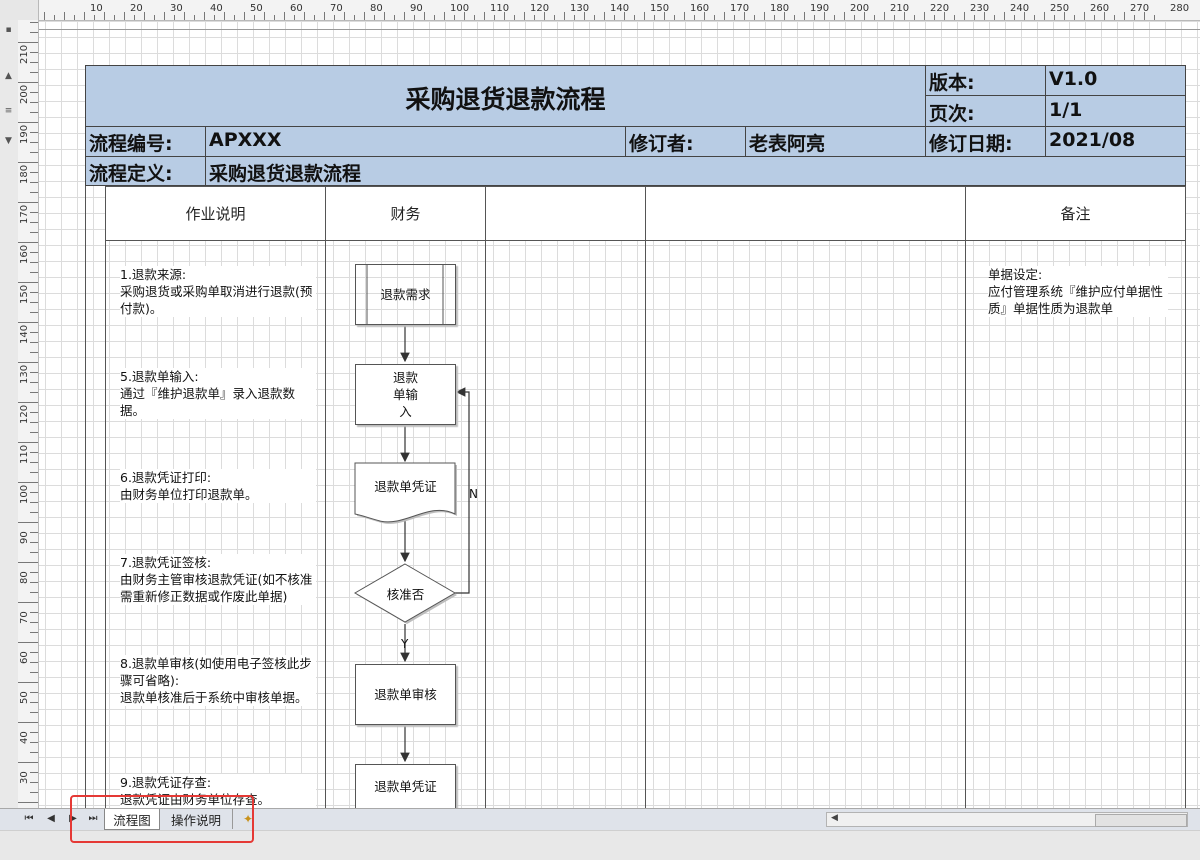 The image size is (1200, 860). Describe the element at coordinates (9, 414) in the screenshot. I see `left-toolbar-strip: ▪ ▲ ≡ ▼` at that location.